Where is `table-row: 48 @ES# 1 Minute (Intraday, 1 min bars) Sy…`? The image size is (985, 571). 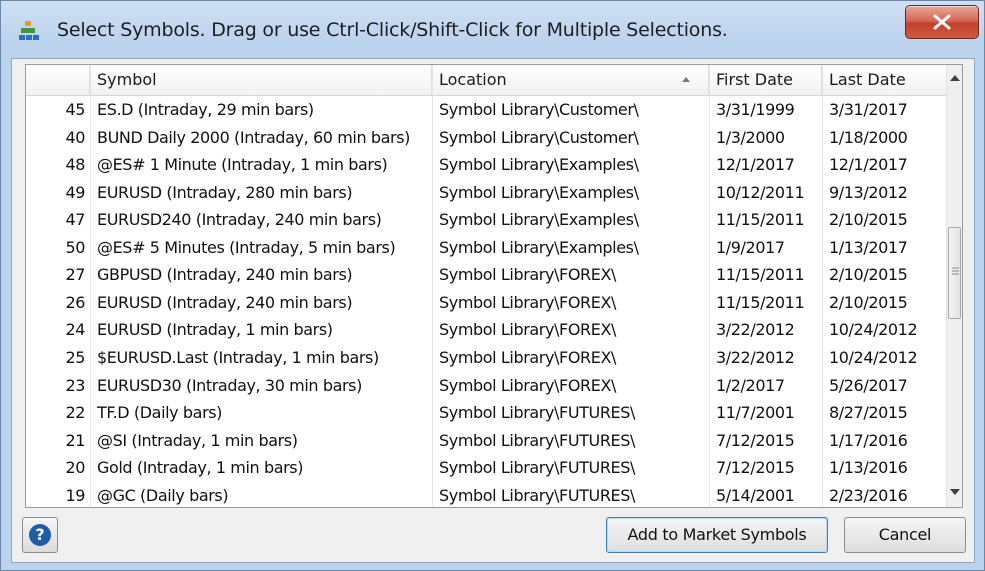 table-row: 48 @ES# 1 Minute (Intraday, 1 min bars) Sy… is located at coordinates (486, 164).